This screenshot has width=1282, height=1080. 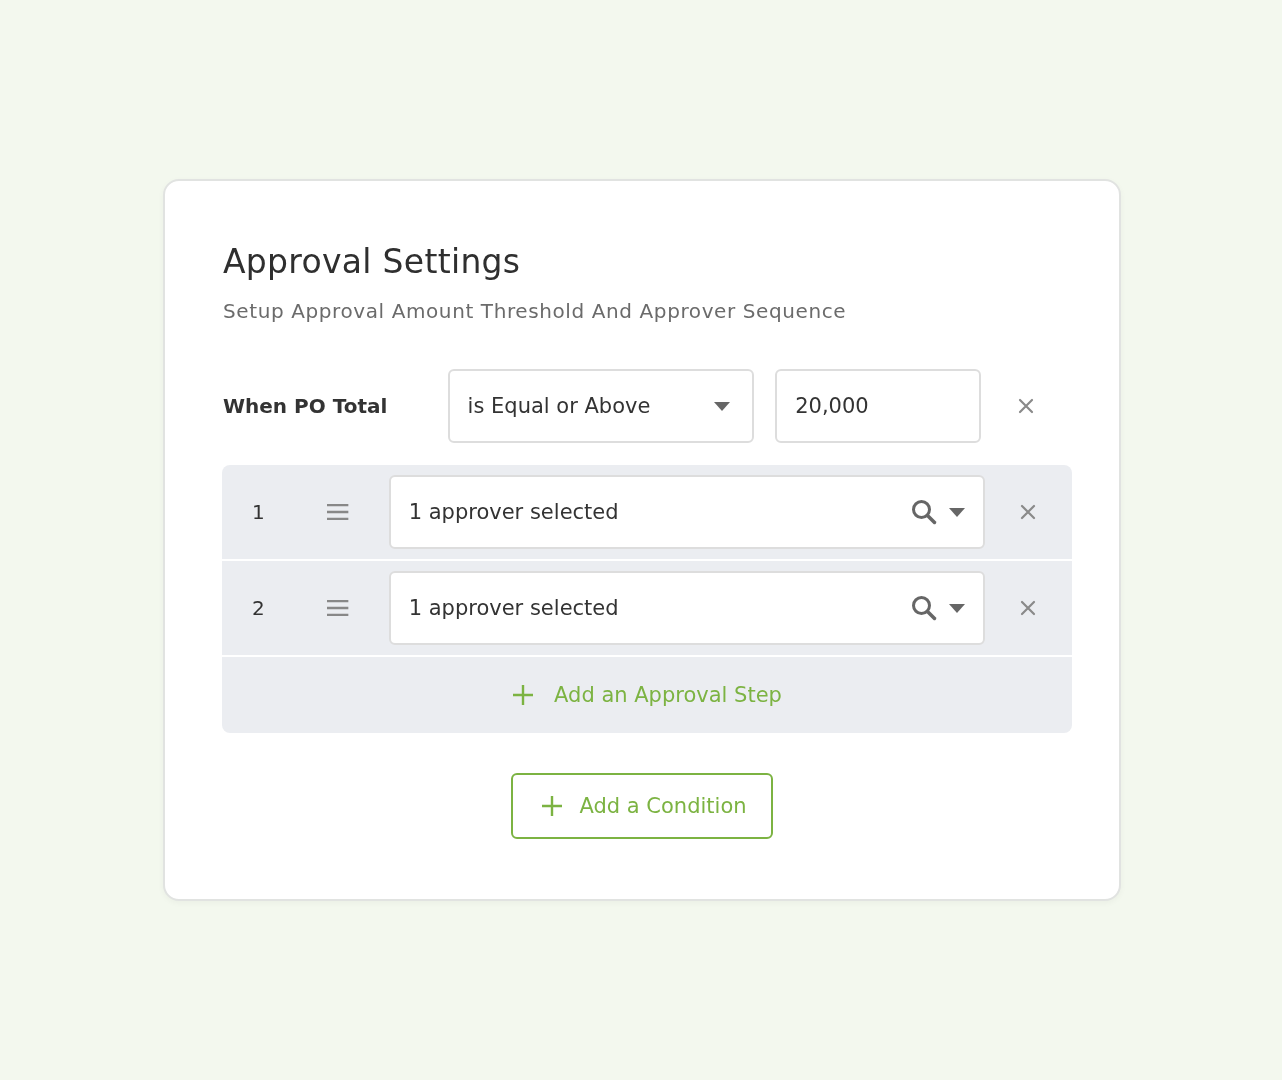 What do you see at coordinates (535, 311) in the screenshot?
I see `card-subtitle: Setup Approval Amount Threshold And Approver Sequence` at bounding box center [535, 311].